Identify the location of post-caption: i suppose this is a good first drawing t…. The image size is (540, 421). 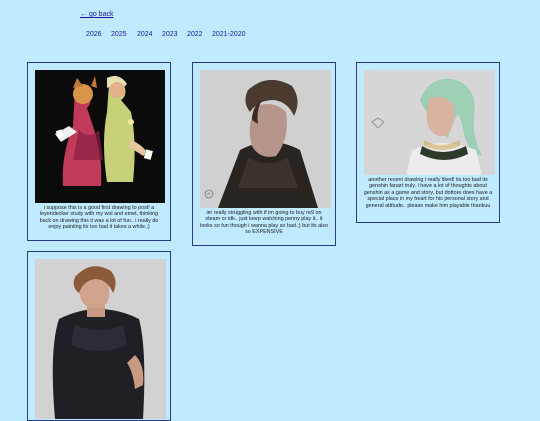
(99, 218).